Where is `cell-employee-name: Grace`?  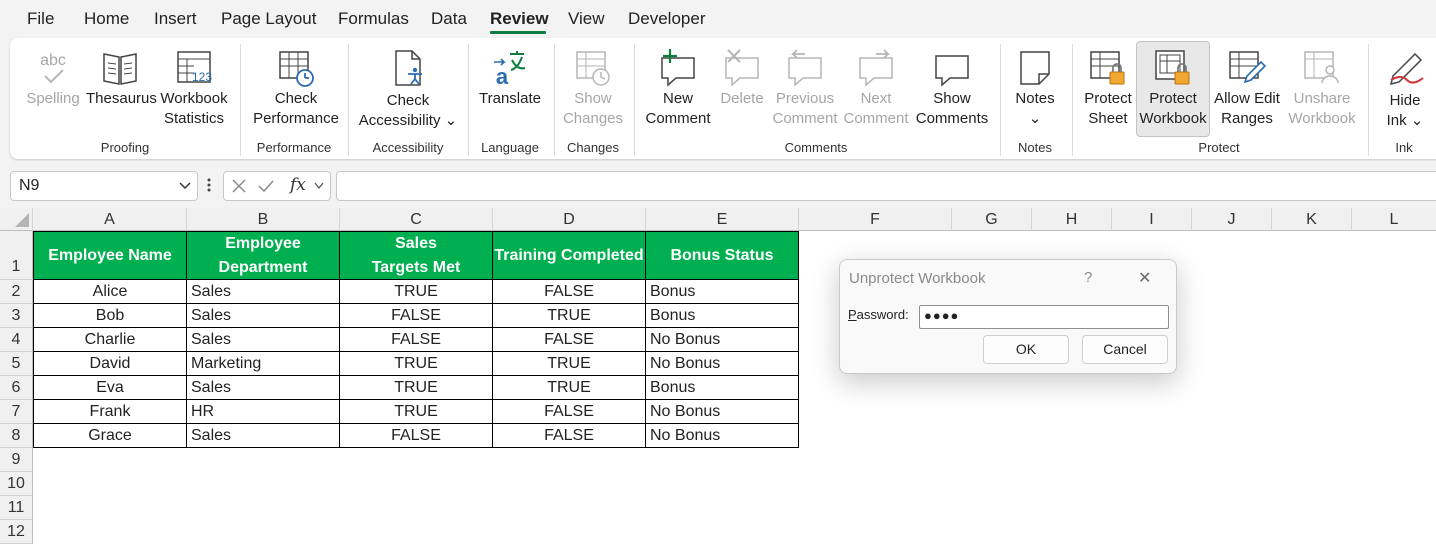
cell-employee-name: Grace is located at coordinates (110, 436).